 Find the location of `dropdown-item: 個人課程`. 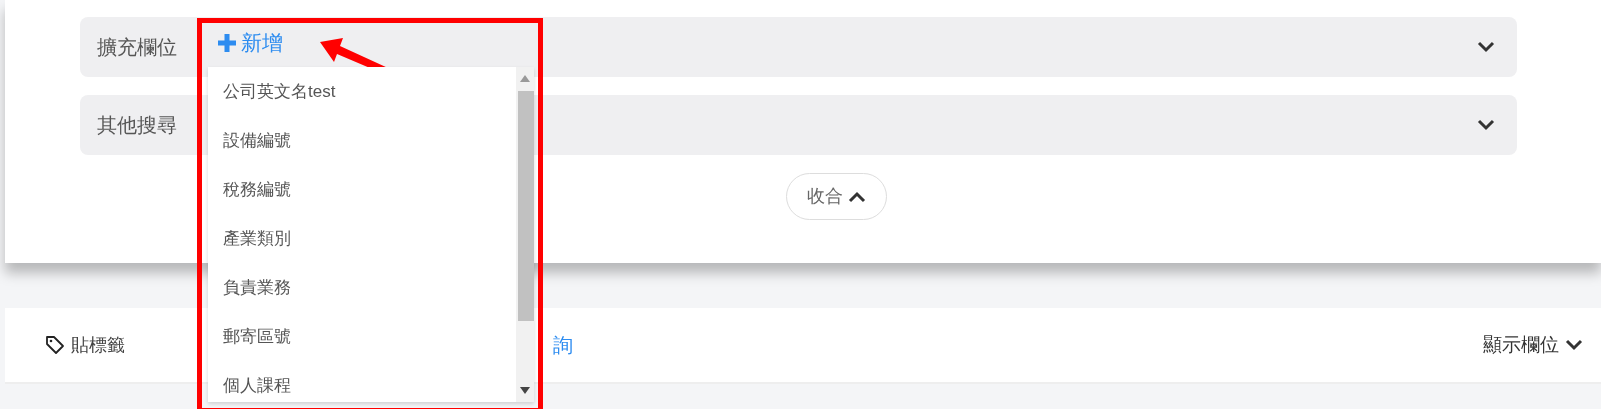

dropdown-item: 個人課程 is located at coordinates (362, 381).